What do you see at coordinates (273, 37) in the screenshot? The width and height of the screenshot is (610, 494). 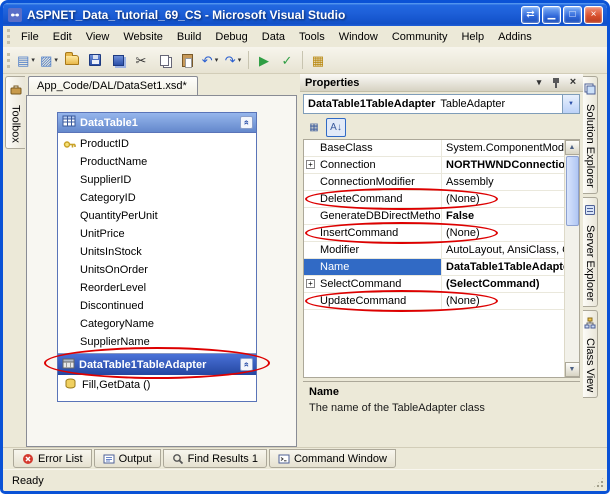 I see `menu-item-data: Data` at bounding box center [273, 37].